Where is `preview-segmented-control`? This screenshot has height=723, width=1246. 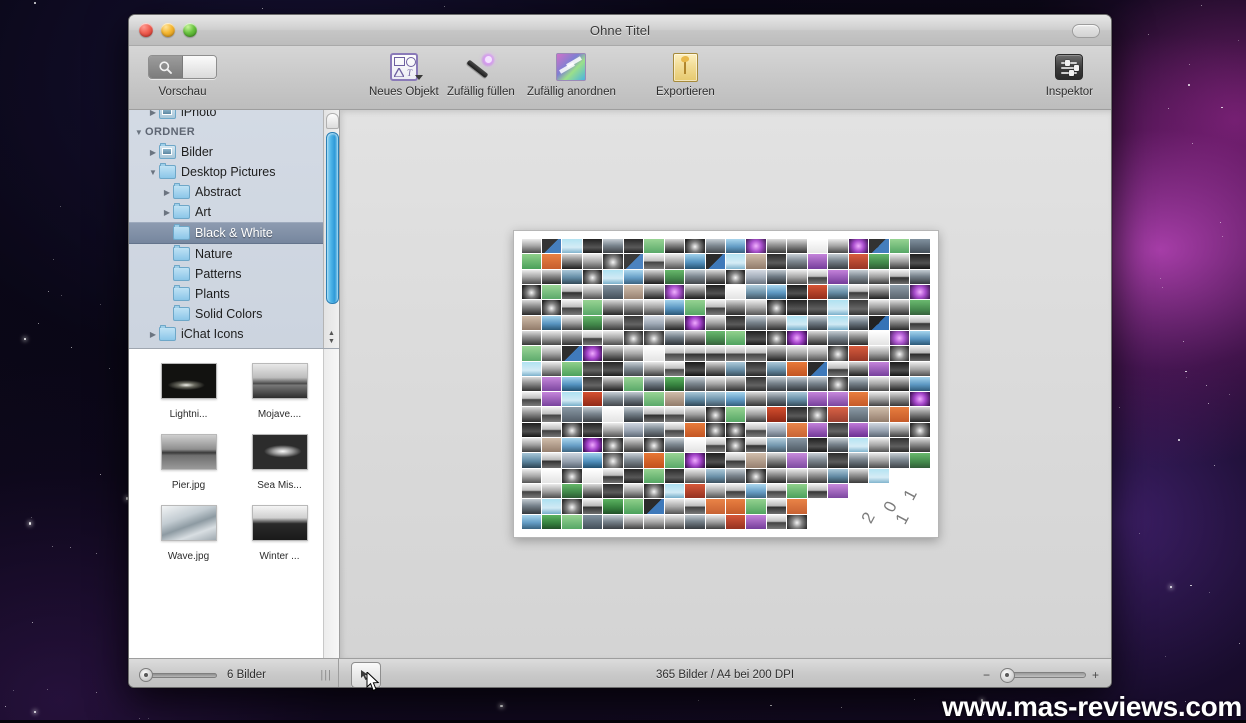 preview-segmented-control is located at coordinates (182, 67).